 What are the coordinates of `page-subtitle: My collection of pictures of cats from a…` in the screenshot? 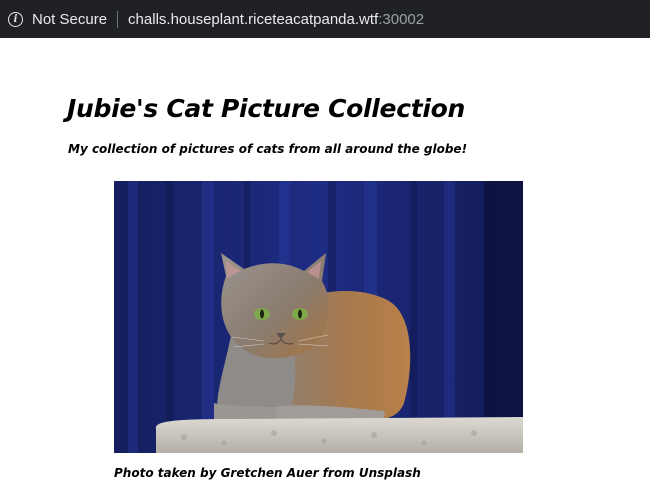 It's located at (268, 149).